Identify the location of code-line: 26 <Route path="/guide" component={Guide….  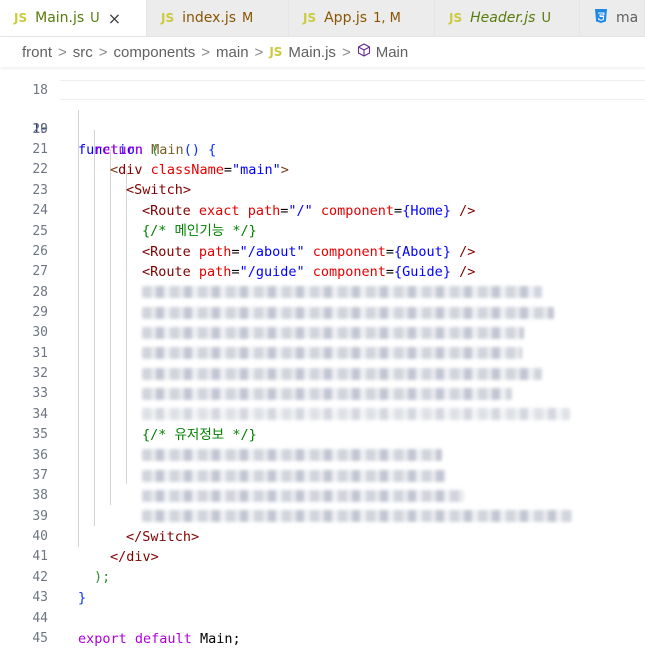
(322, 251).